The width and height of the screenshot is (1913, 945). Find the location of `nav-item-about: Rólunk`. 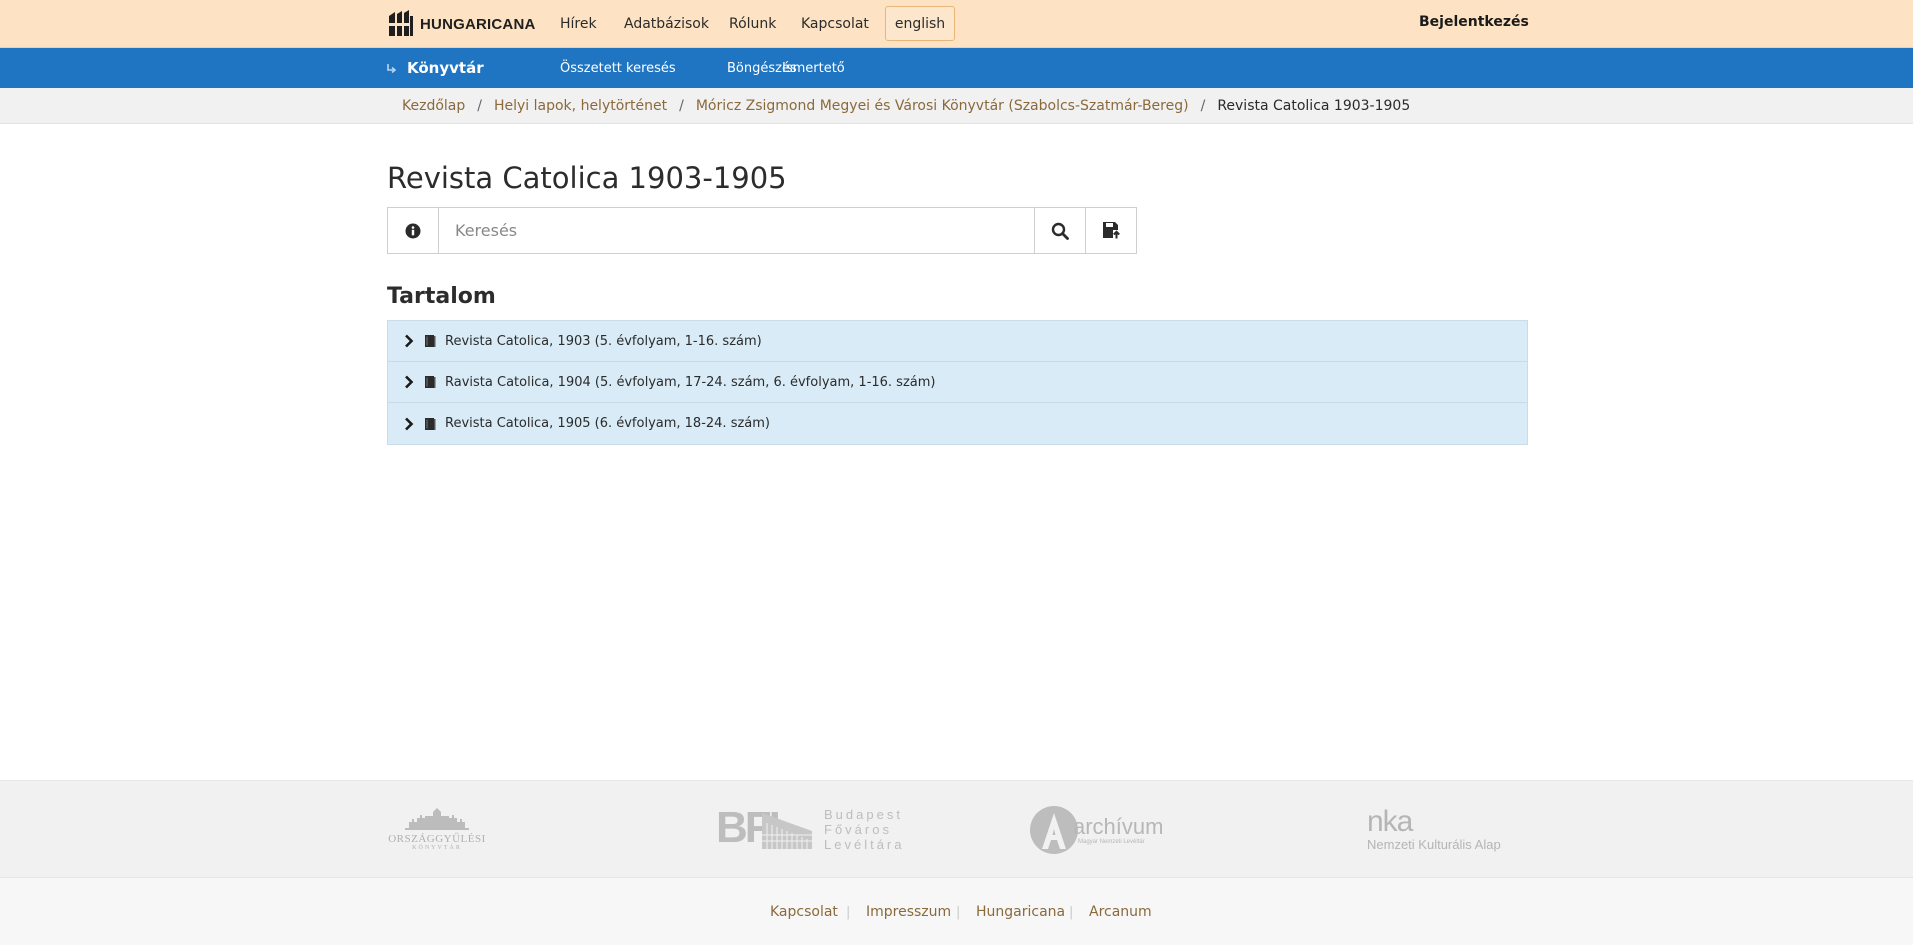

nav-item-about: Rólunk is located at coordinates (752, 24).